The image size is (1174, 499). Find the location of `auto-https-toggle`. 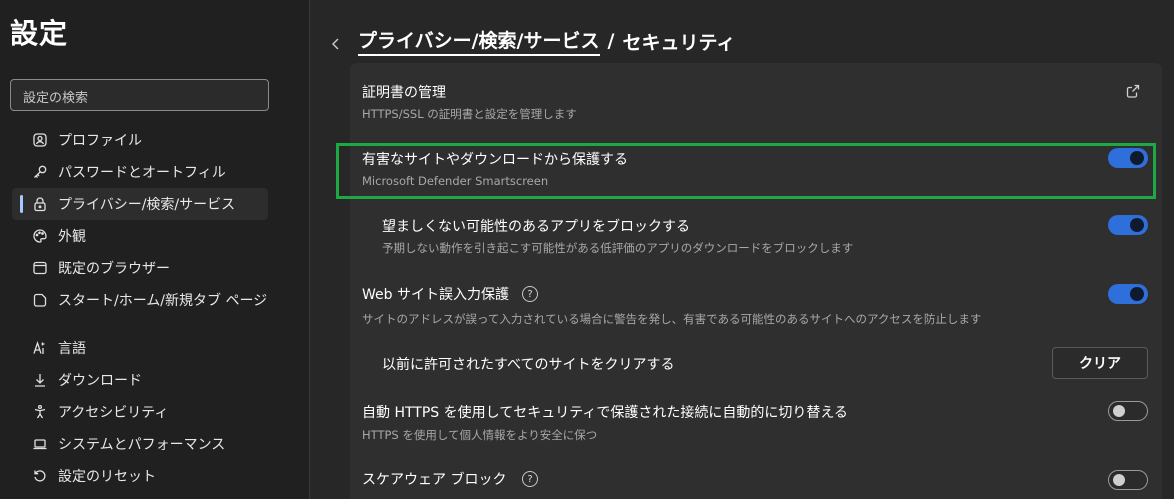

auto-https-toggle is located at coordinates (1128, 411).